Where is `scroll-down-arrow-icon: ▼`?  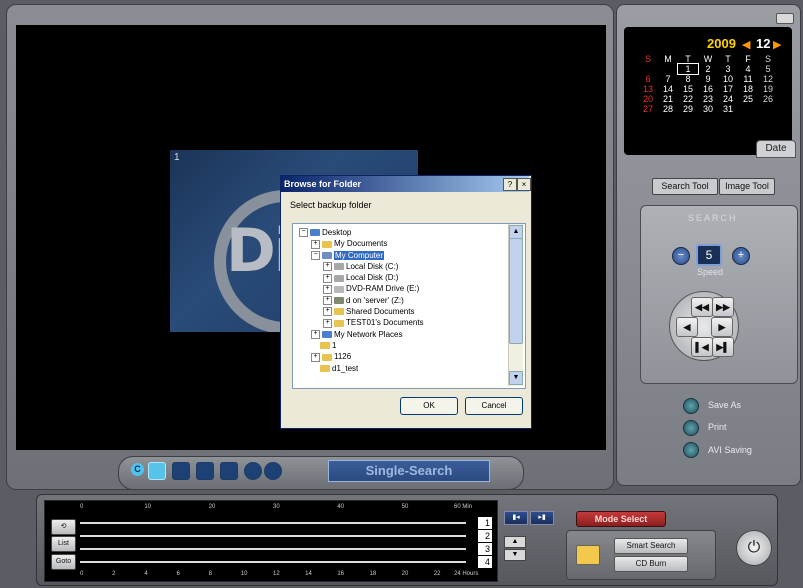
scroll-down-arrow-icon: ▼ is located at coordinates (516, 378).